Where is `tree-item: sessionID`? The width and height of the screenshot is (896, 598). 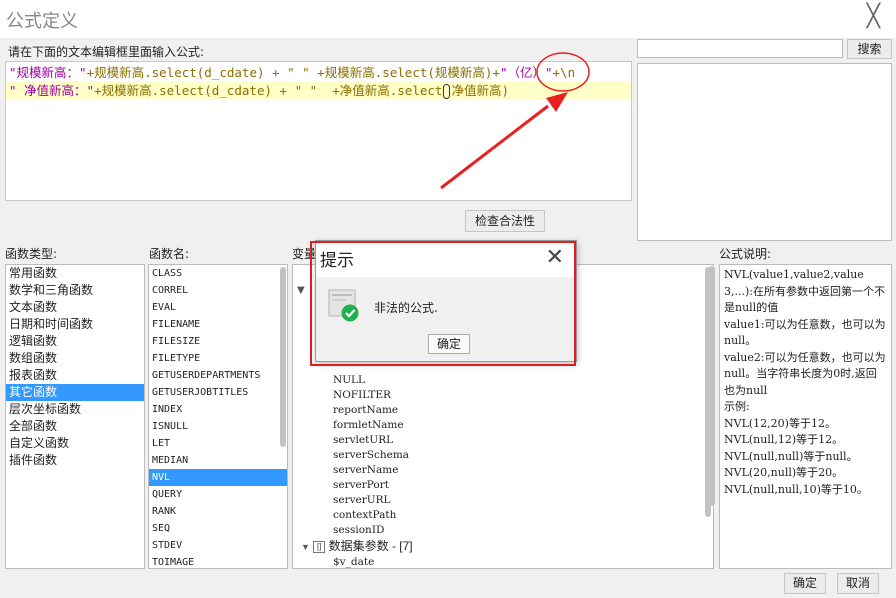
tree-item: sessionID is located at coordinates (498, 530).